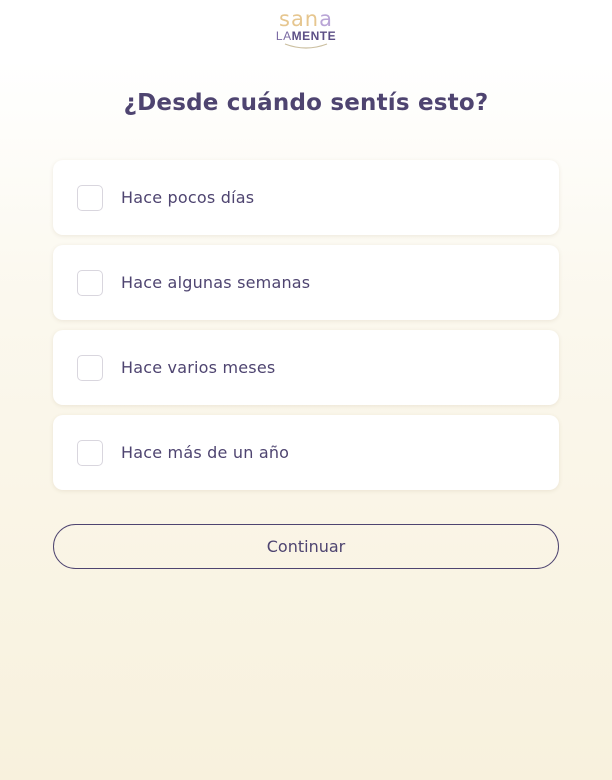  Describe the element at coordinates (216, 282) in the screenshot. I see `option-label: Hace algunas semanas` at that location.